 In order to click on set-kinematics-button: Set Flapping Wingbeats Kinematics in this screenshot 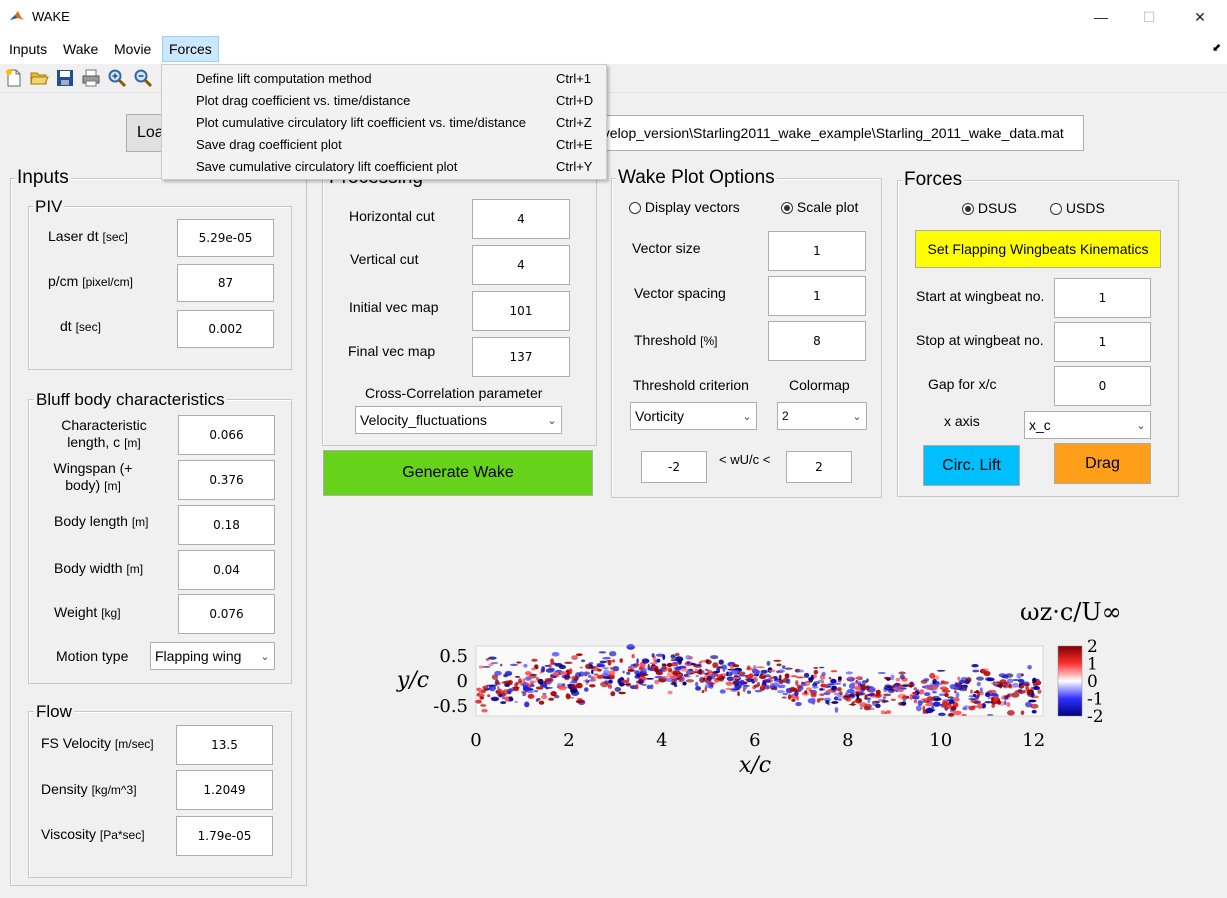, I will do `click(1038, 249)`.